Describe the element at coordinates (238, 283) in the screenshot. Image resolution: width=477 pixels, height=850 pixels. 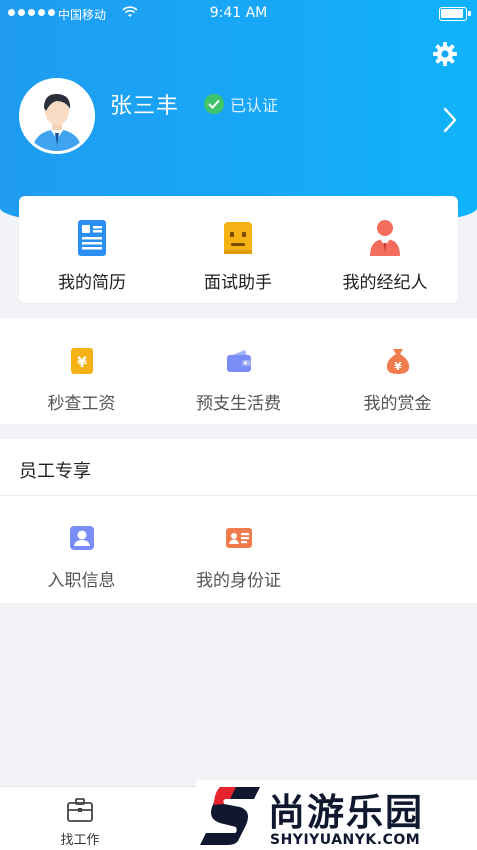
I see `interview-assistant-label: 面试助手` at that location.